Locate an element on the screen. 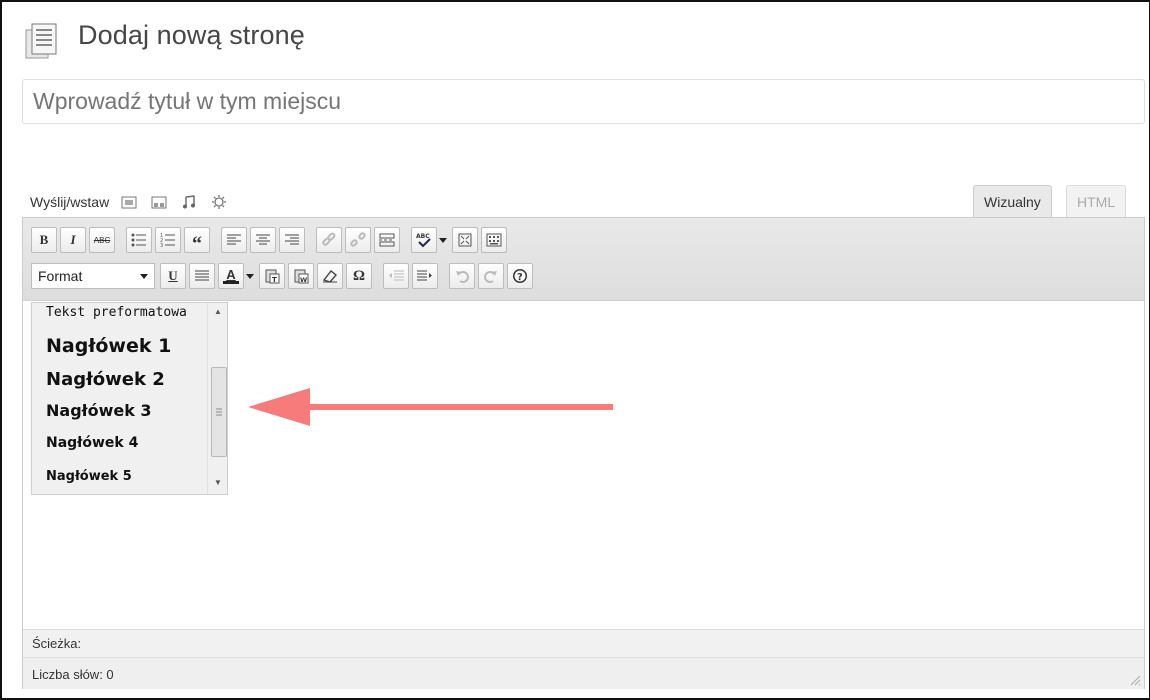 The width and height of the screenshot is (1150, 700). word-count-bar: Liczba słów: 0 is located at coordinates (583, 673).